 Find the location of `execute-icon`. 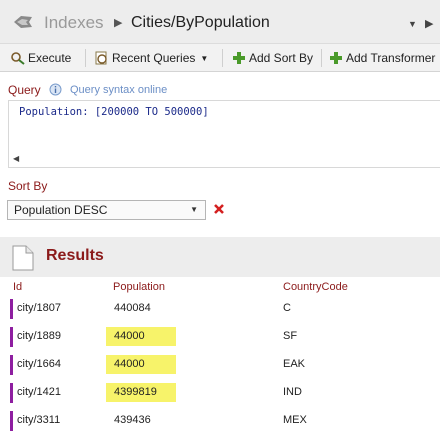

execute-icon is located at coordinates (18, 58).